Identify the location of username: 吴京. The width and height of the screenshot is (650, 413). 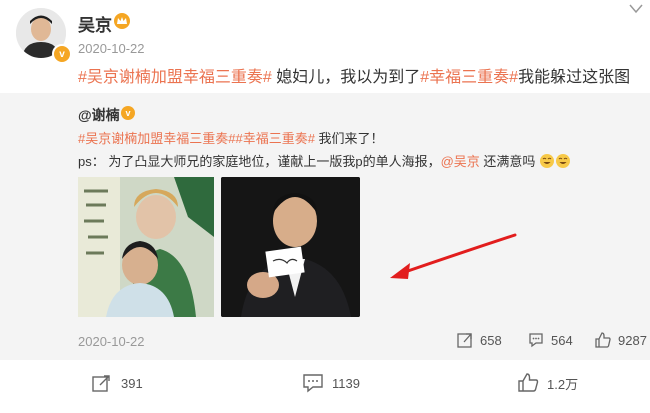
(95, 23).